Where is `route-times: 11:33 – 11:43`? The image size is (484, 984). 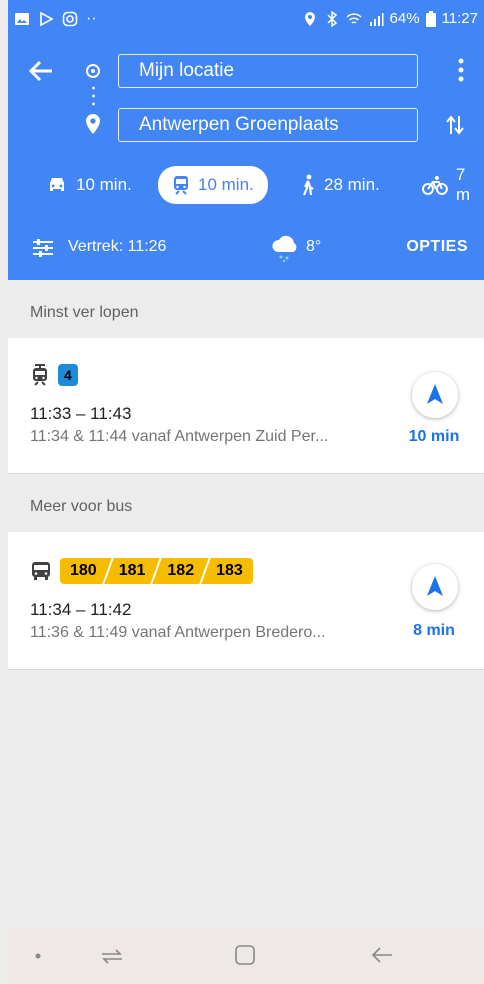
route-times: 11:33 – 11:43 is located at coordinates (81, 413).